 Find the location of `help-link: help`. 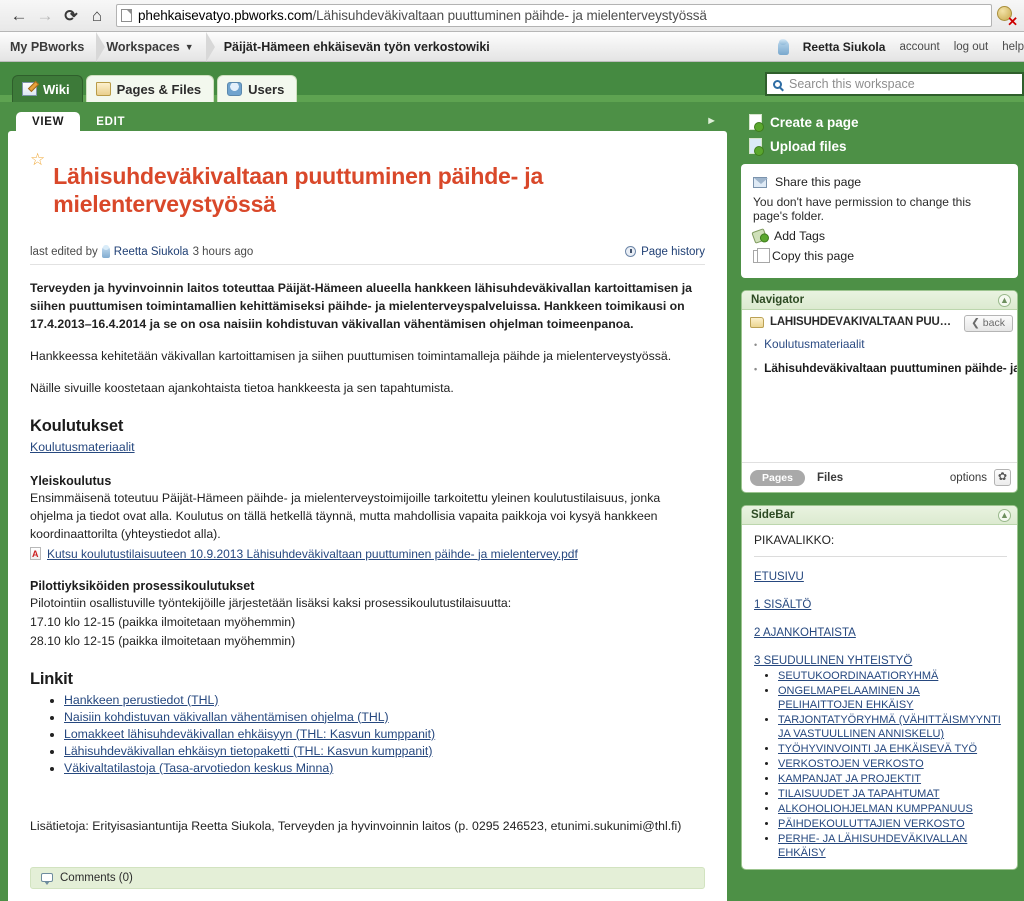

help-link: help is located at coordinates (1013, 47).